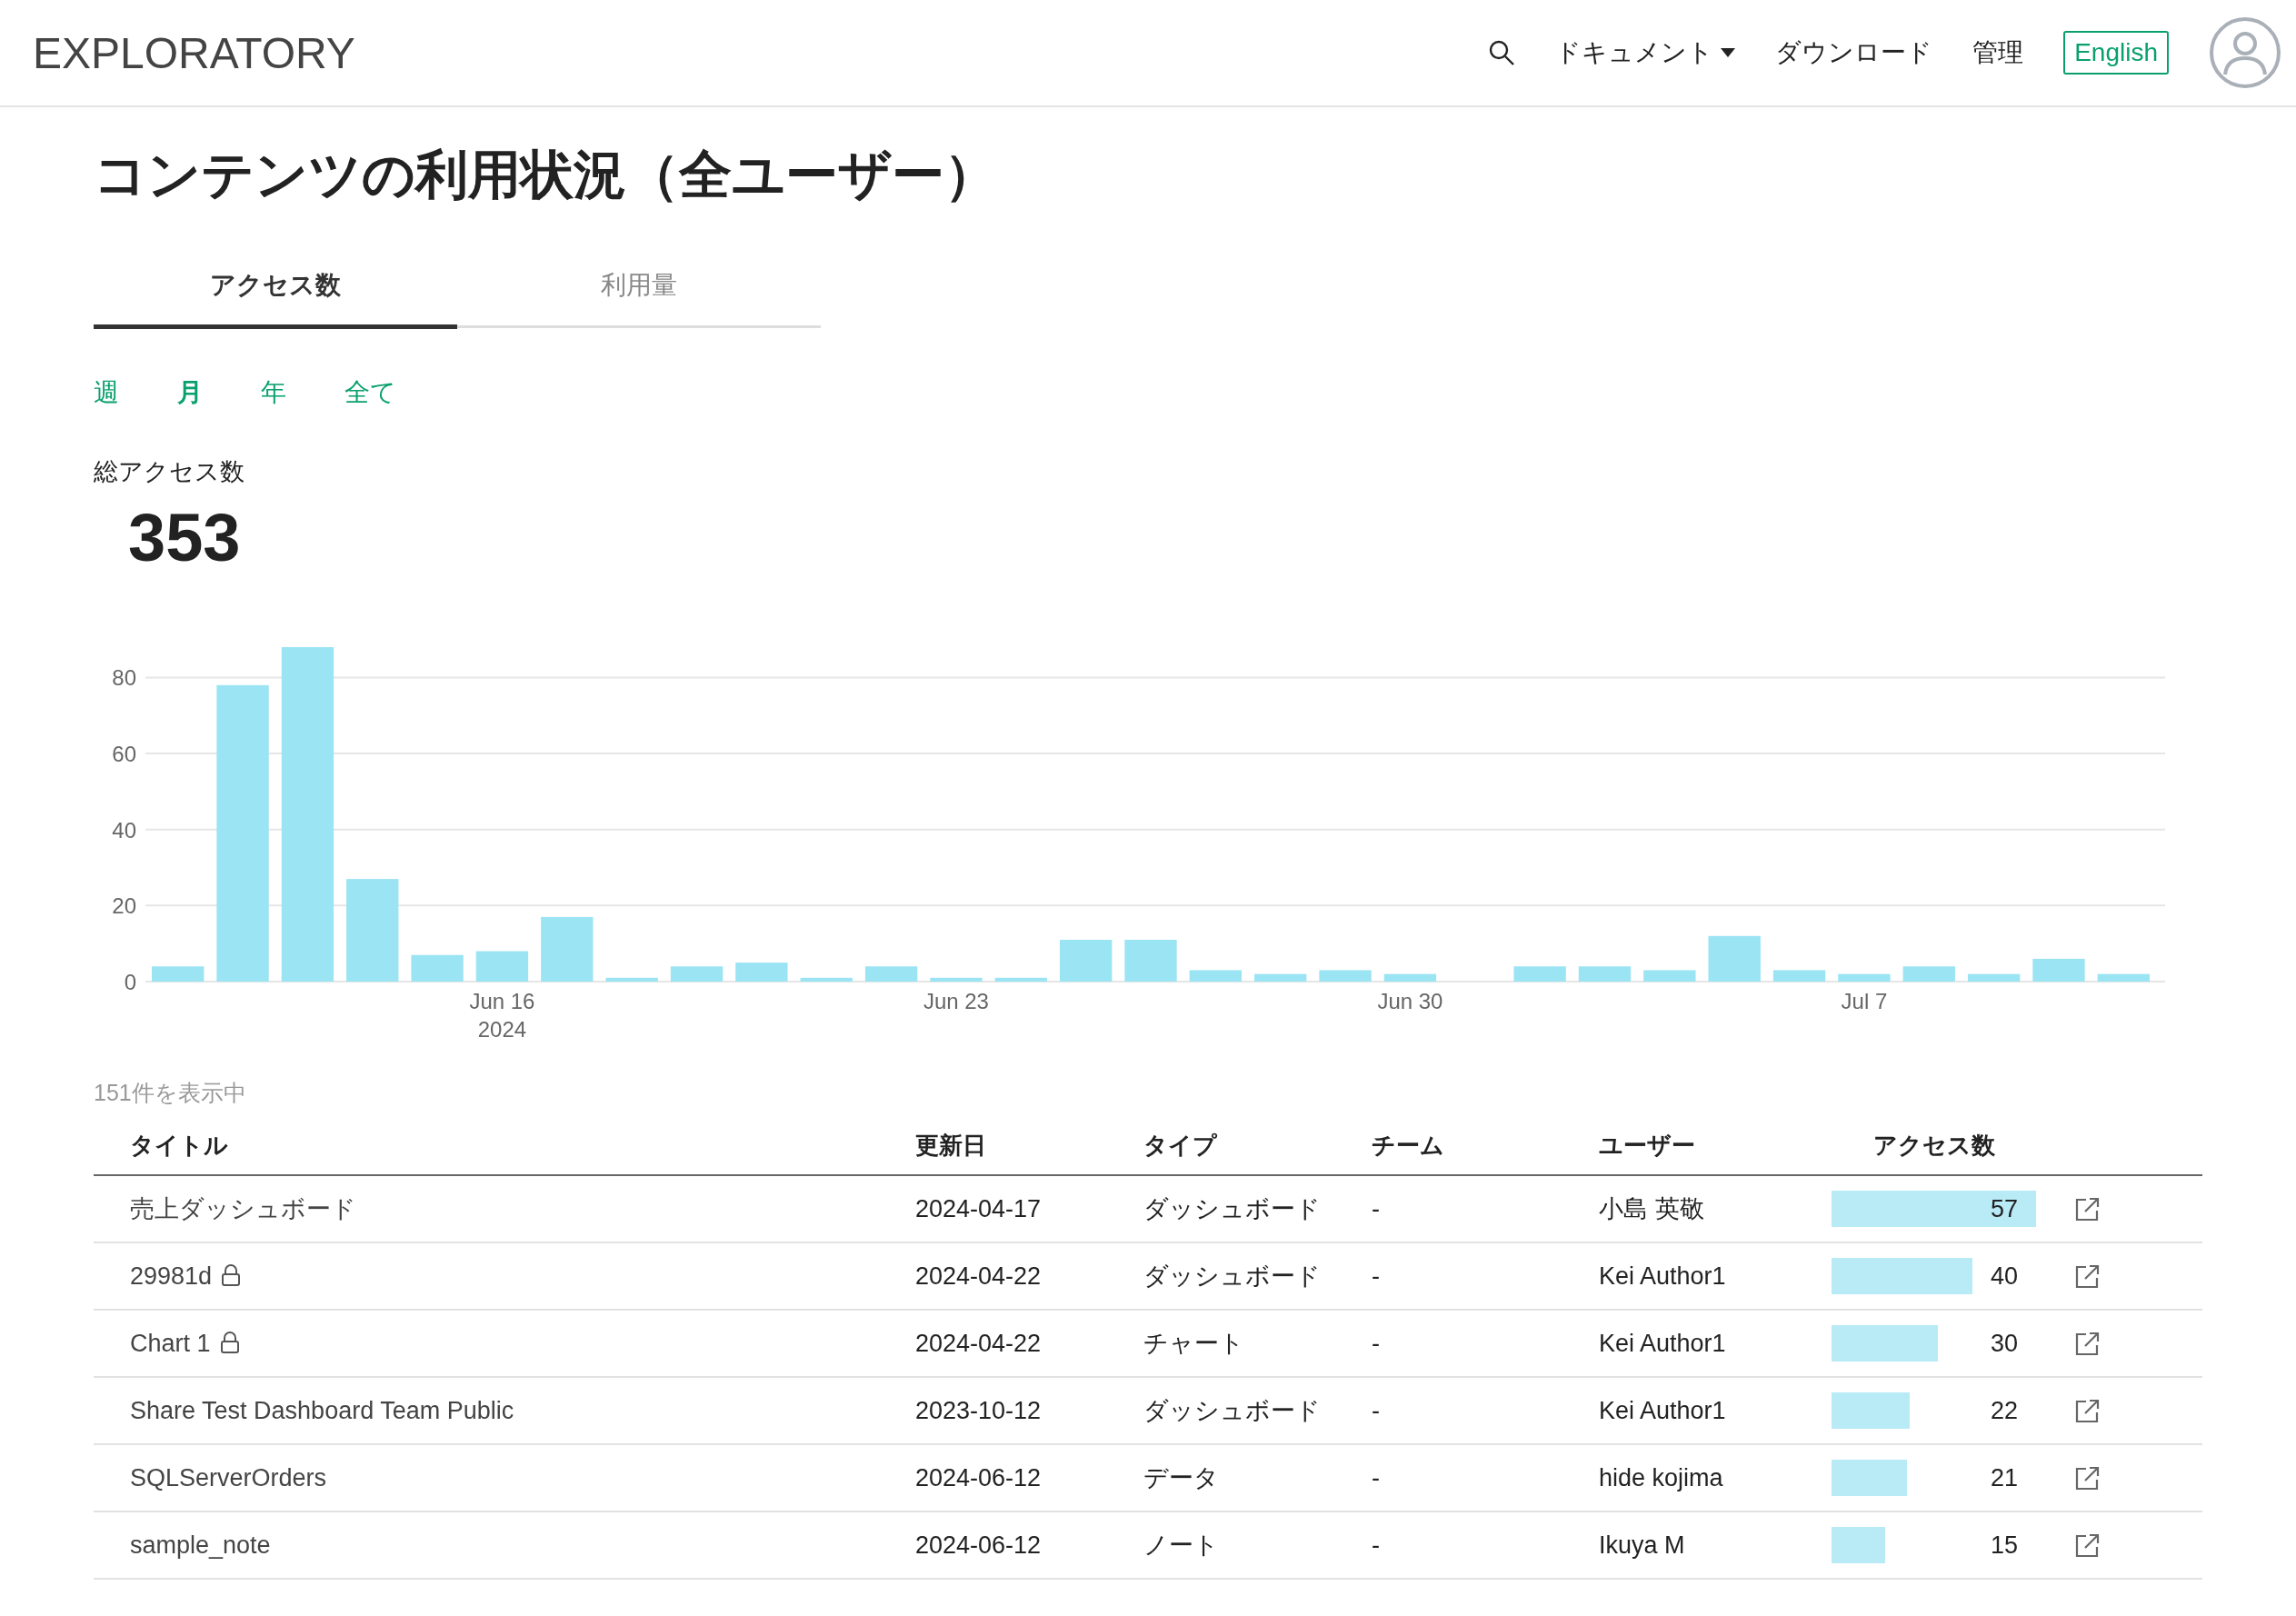  Describe the element at coordinates (1642, 1545) in the screenshot. I see `table-cell: Ikuya M` at that location.